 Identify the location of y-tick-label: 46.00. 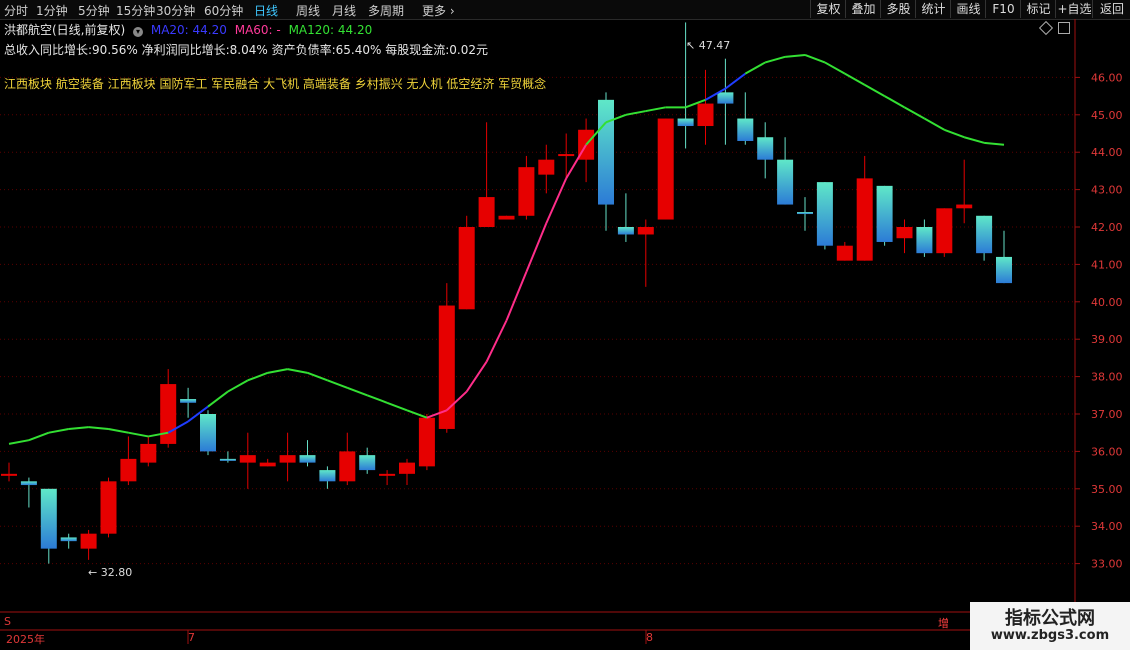
(1107, 77).